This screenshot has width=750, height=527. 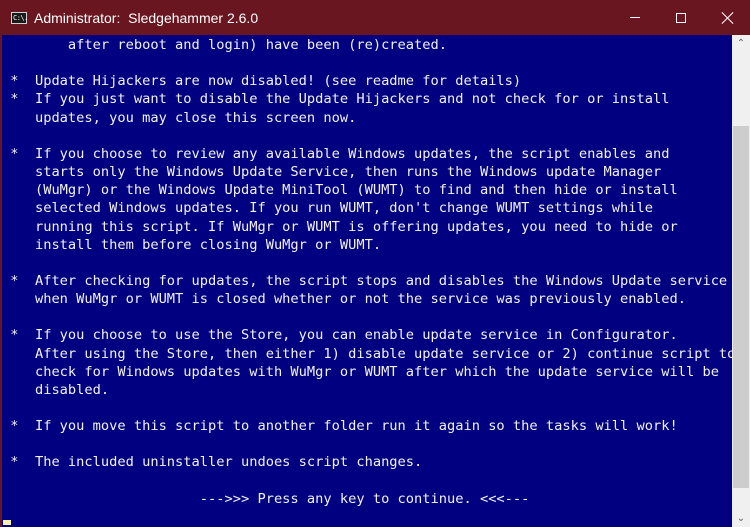 What do you see at coordinates (266, 498) in the screenshot?
I see `console-line: --->>> Press any key to continue. <<<---` at bounding box center [266, 498].